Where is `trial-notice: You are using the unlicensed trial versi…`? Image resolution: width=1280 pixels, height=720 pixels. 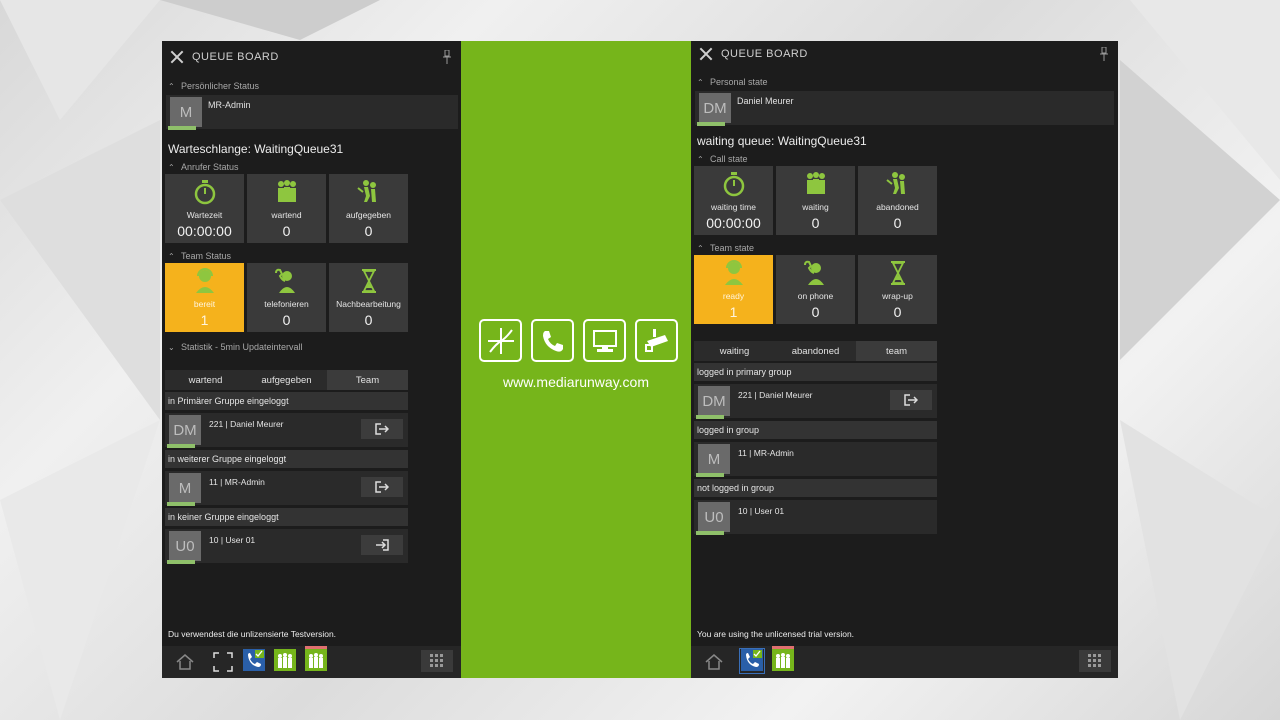 trial-notice: You are using the unlicensed trial versi… is located at coordinates (776, 634).